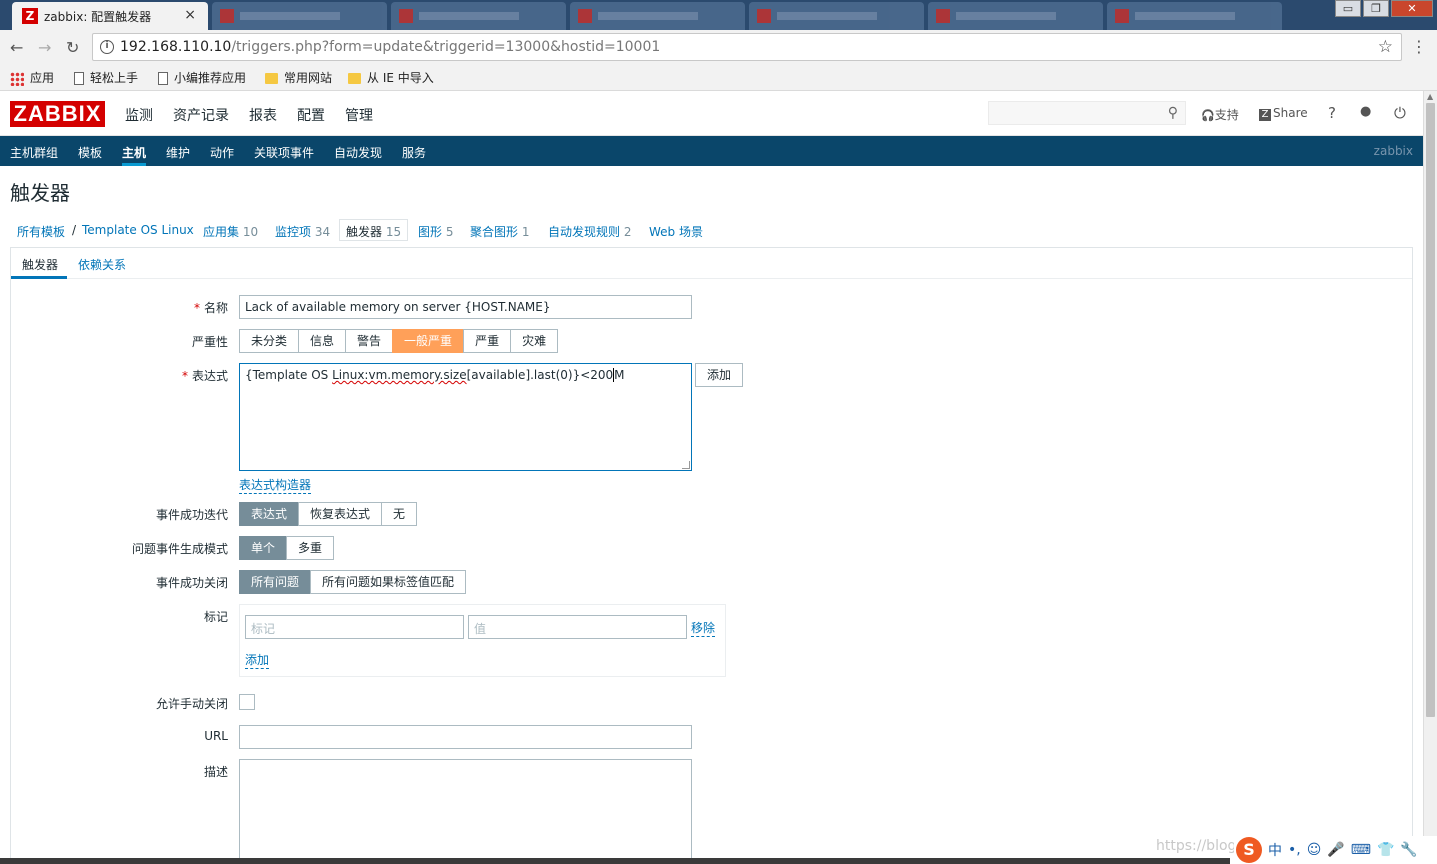 The height and width of the screenshot is (864, 1437). What do you see at coordinates (703, 628) in the screenshot?
I see `tag-remove-link: 移除` at bounding box center [703, 628].